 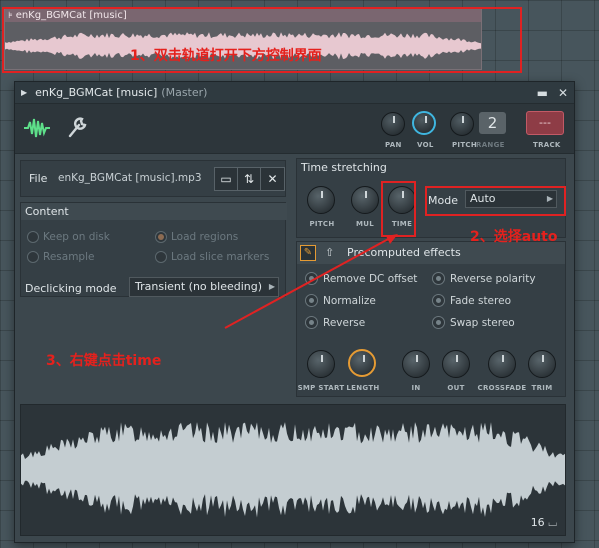 What do you see at coordinates (311, 281) in the screenshot?
I see `annotation-arrow` at bounding box center [311, 281].